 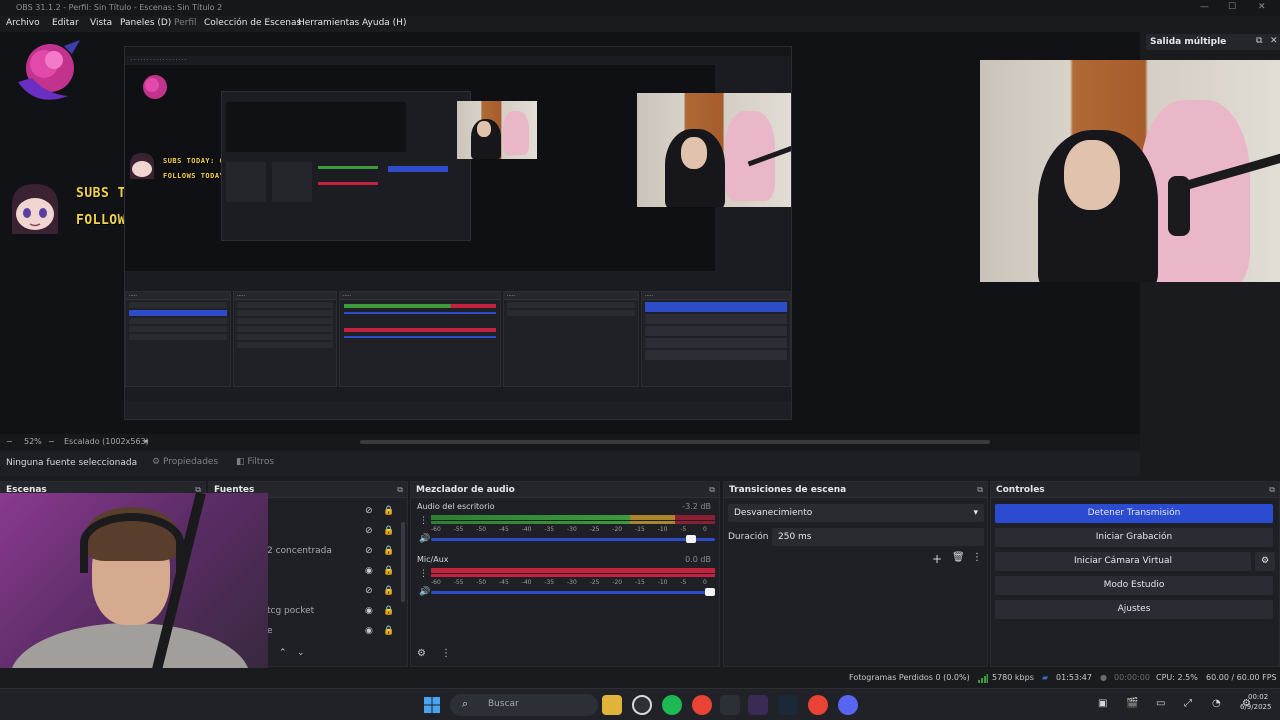 I want to click on app-icon, so click(x=730, y=705).